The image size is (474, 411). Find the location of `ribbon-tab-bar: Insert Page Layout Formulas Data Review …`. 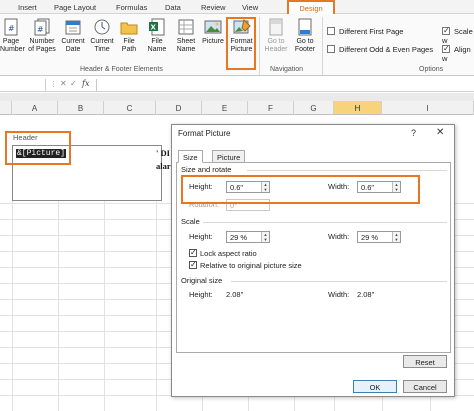

ribbon-tab-bar: Insert Page Layout Formulas Data Review … is located at coordinates (237, 7).